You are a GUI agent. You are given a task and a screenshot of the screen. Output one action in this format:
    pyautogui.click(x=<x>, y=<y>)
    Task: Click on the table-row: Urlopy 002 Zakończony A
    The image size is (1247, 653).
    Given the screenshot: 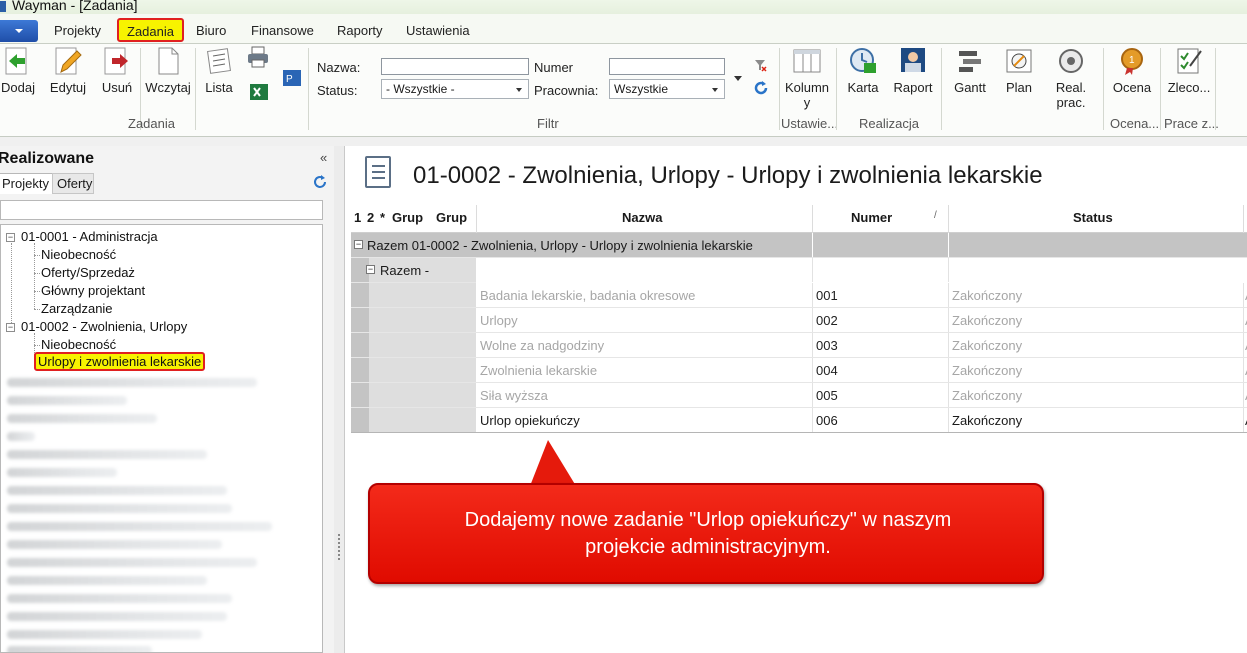 What is the action you would take?
    pyautogui.click(x=799, y=320)
    